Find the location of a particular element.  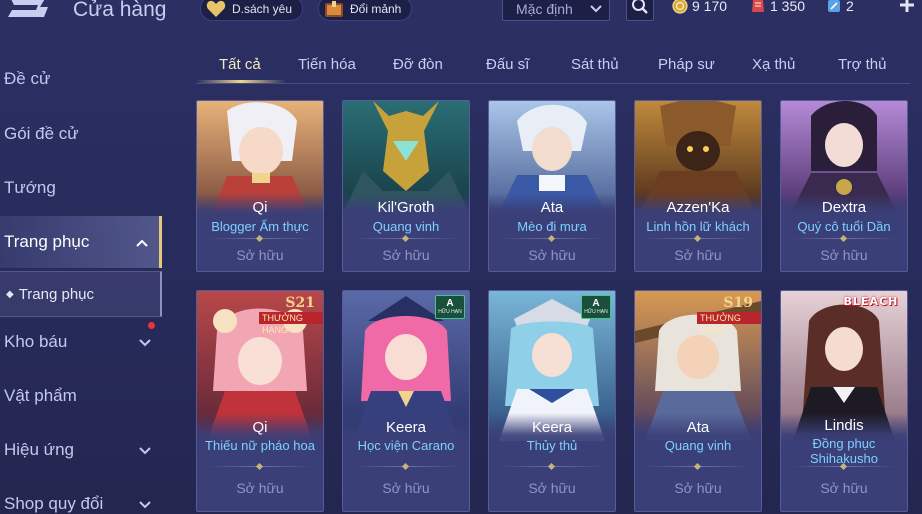

skin-card: Kil'Groth Quang vinh Sở hữu is located at coordinates (406, 186).